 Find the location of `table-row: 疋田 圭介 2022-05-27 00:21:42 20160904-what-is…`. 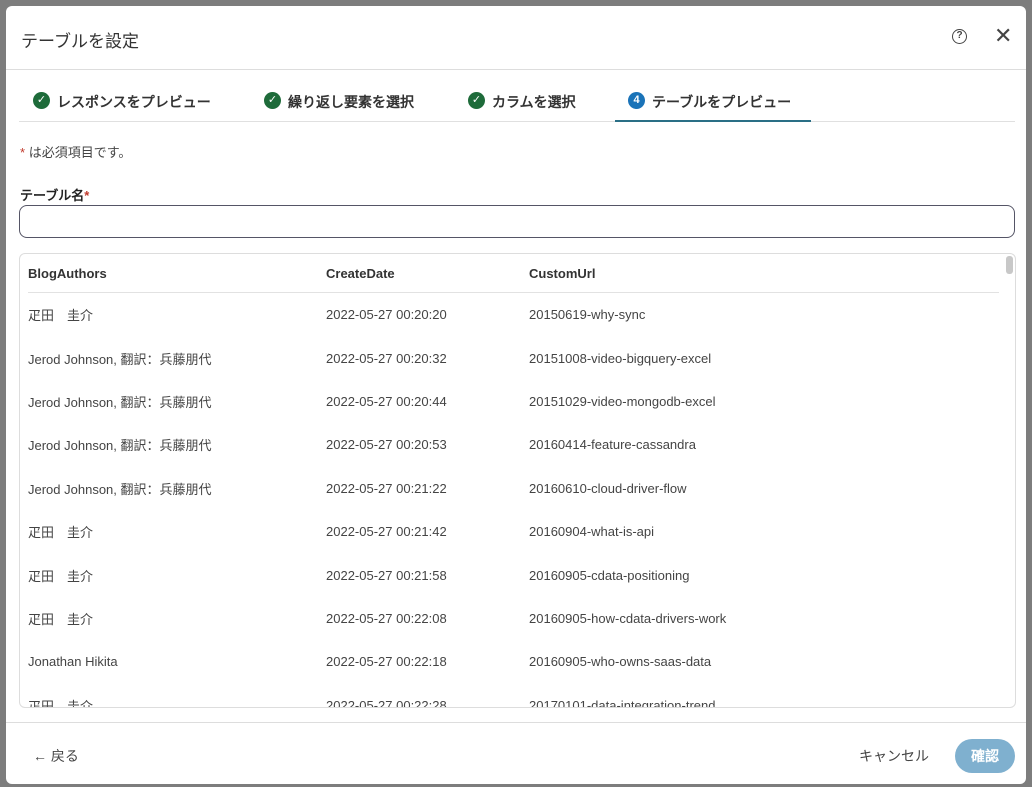

table-row: 疋田 圭介 2022-05-27 00:21:42 20160904-what-is… is located at coordinates (513, 531).